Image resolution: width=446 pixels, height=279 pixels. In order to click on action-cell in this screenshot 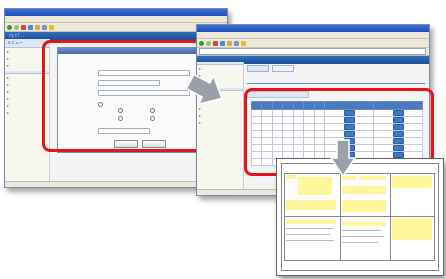, I will do `click(398, 148)`.